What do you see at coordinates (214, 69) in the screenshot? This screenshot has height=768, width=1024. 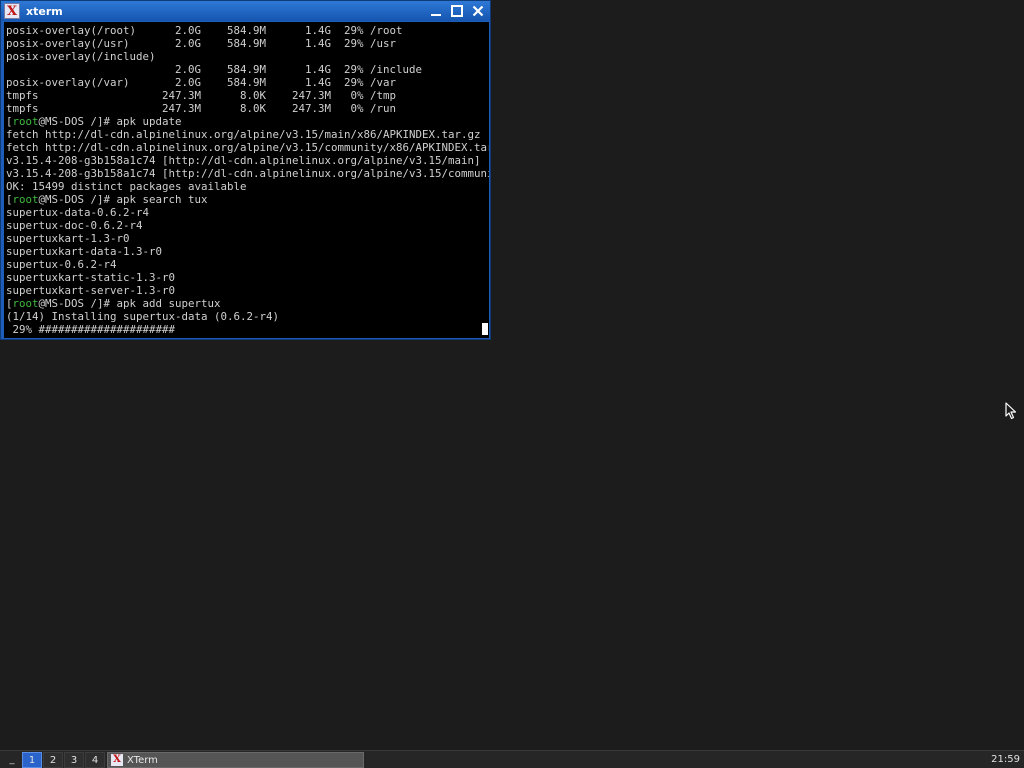 I see `terminal-output-line: 2.0G 584.9M 1.4G 29% /include` at bounding box center [214, 69].